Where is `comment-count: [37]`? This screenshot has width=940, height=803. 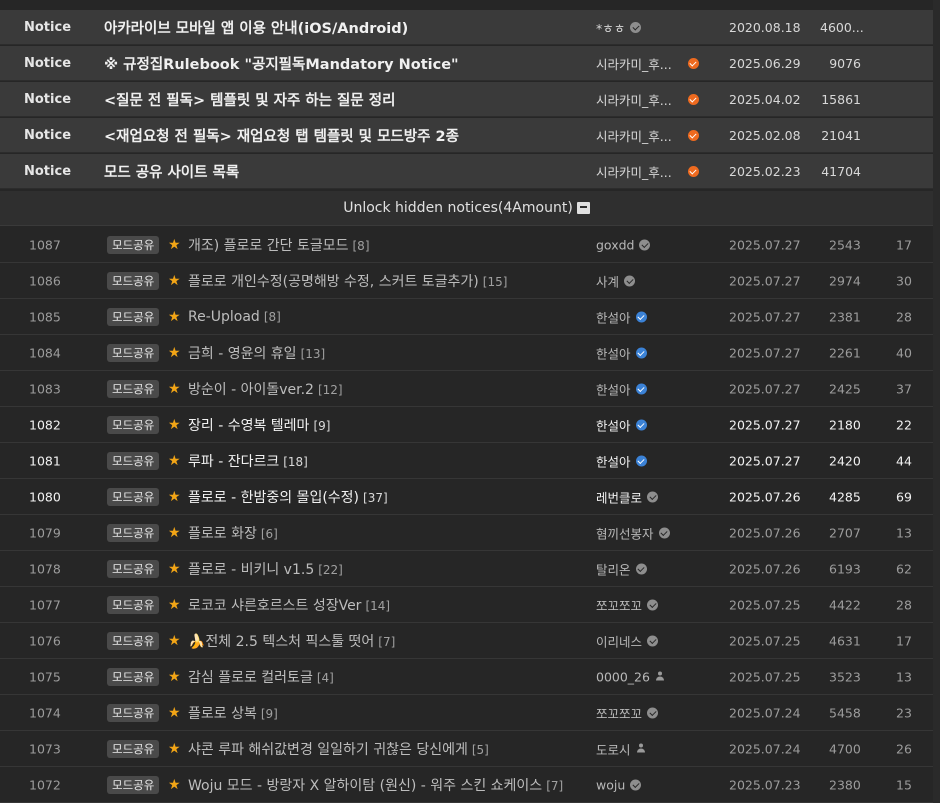
comment-count: [37] is located at coordinates (375, 497).